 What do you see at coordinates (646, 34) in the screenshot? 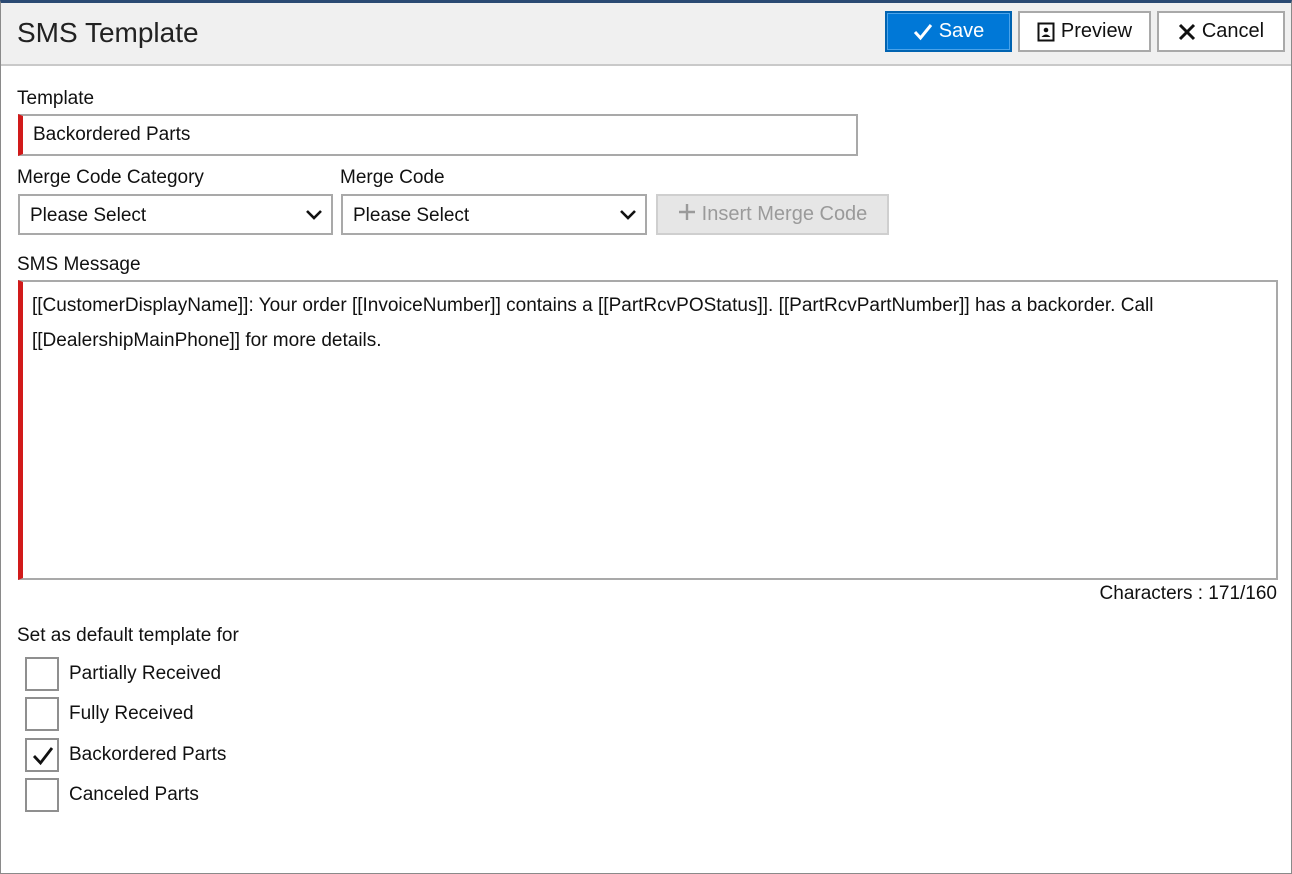
I see `dialog-header: SMS Template Save Preview Cancel` at bounding box center [646, 34].